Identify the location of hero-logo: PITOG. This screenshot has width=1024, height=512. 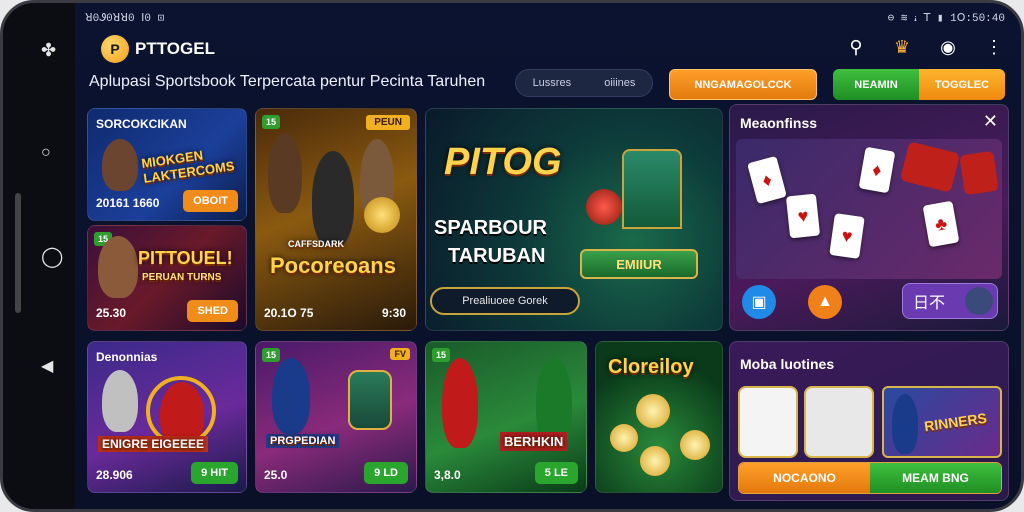
(503, 162).